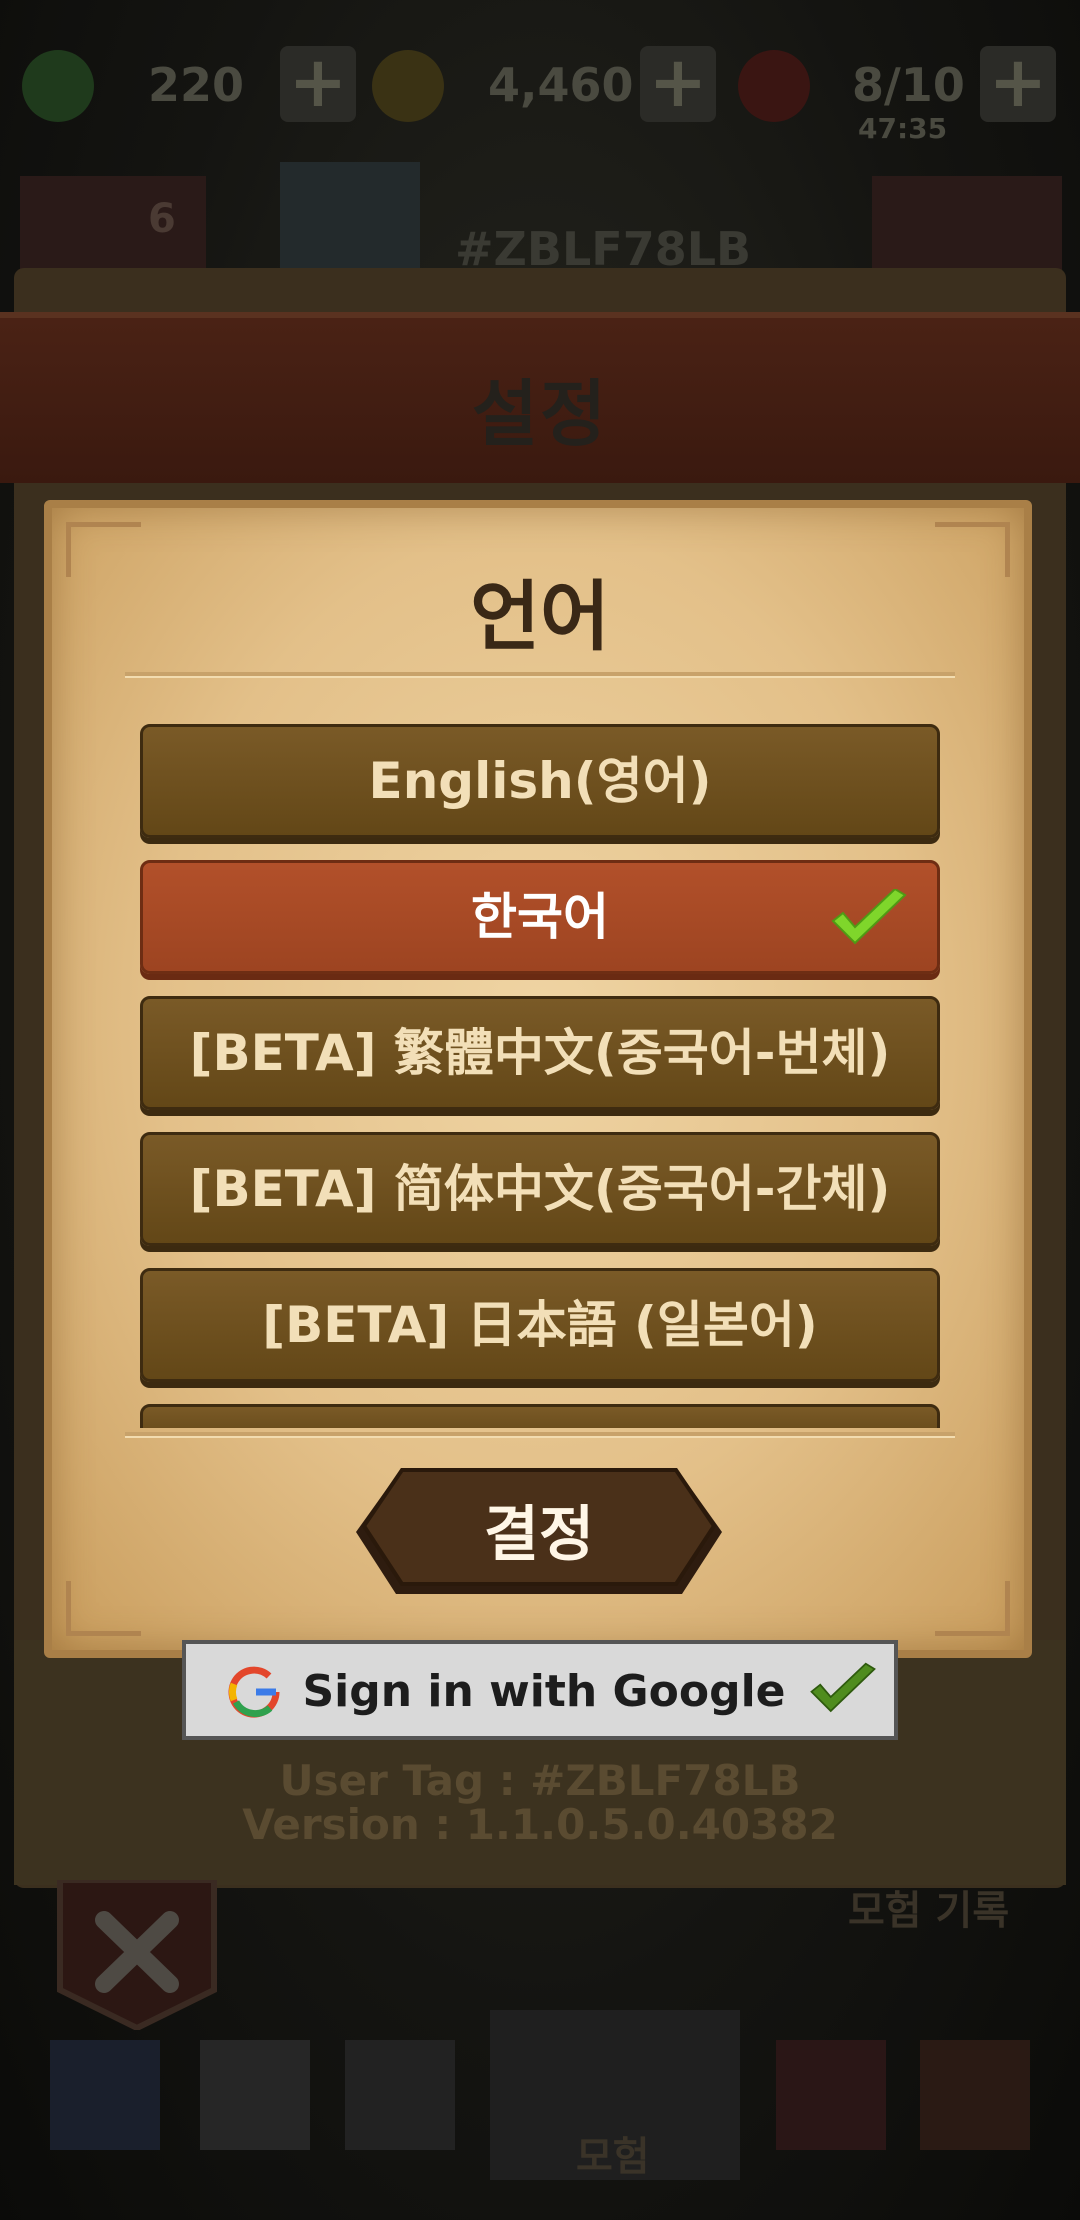  I want to click on close-button, so click(137, 1955).